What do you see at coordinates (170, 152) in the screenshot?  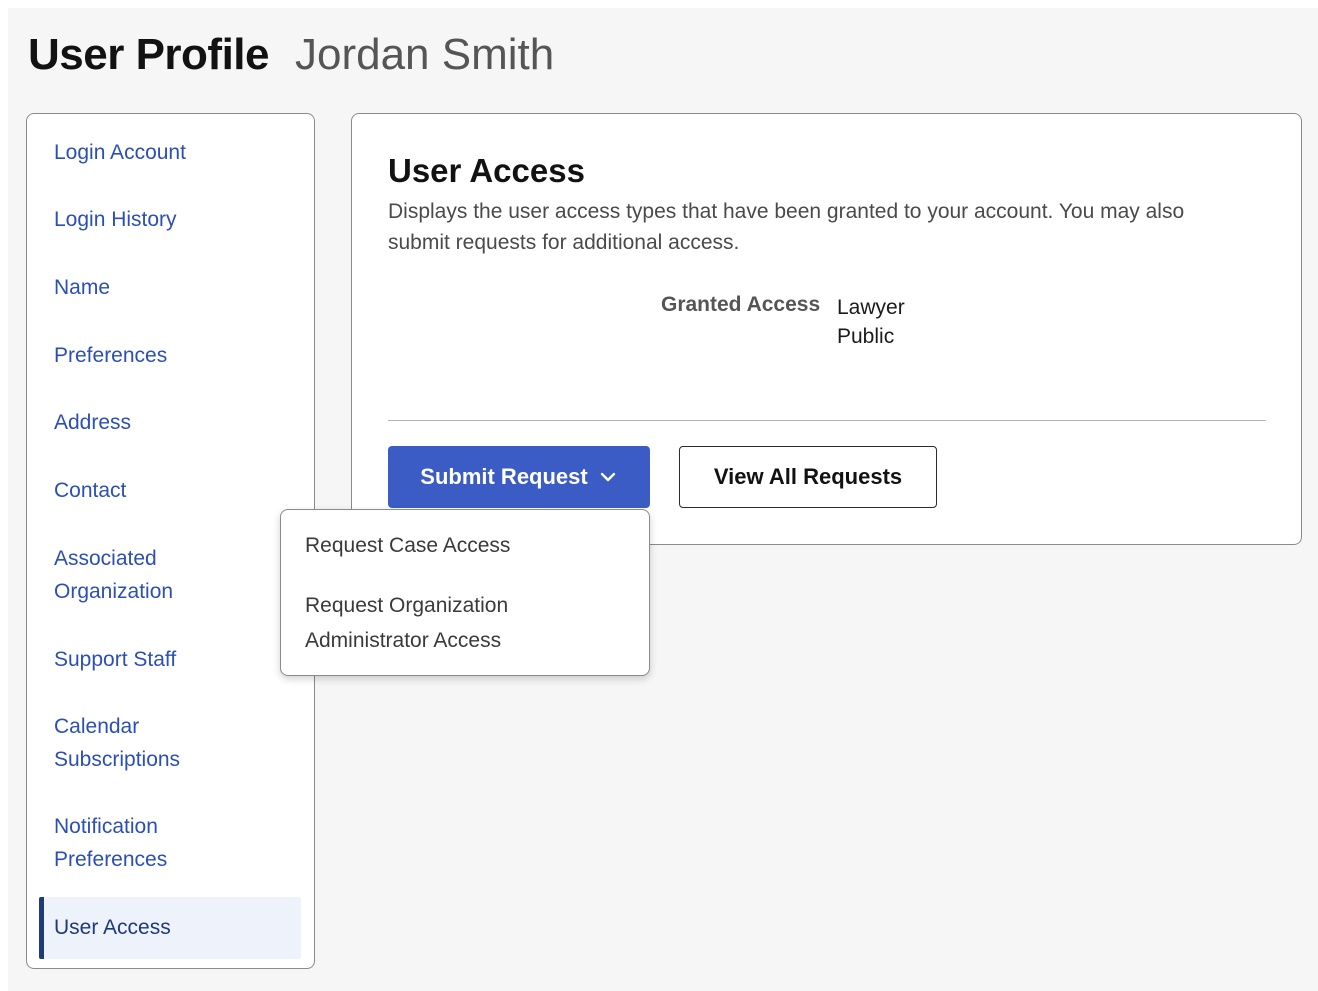 I see `sidebar-item-login-account: Login Account` at bounding box center [170, 152].